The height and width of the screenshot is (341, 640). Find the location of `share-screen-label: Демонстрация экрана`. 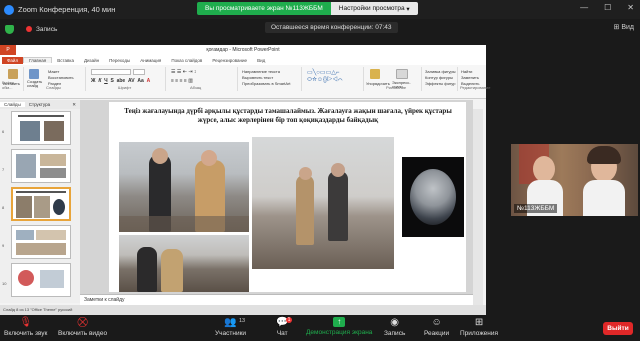

share-screen-label: Демонстрация экрана is located at coordinates (339, 332).